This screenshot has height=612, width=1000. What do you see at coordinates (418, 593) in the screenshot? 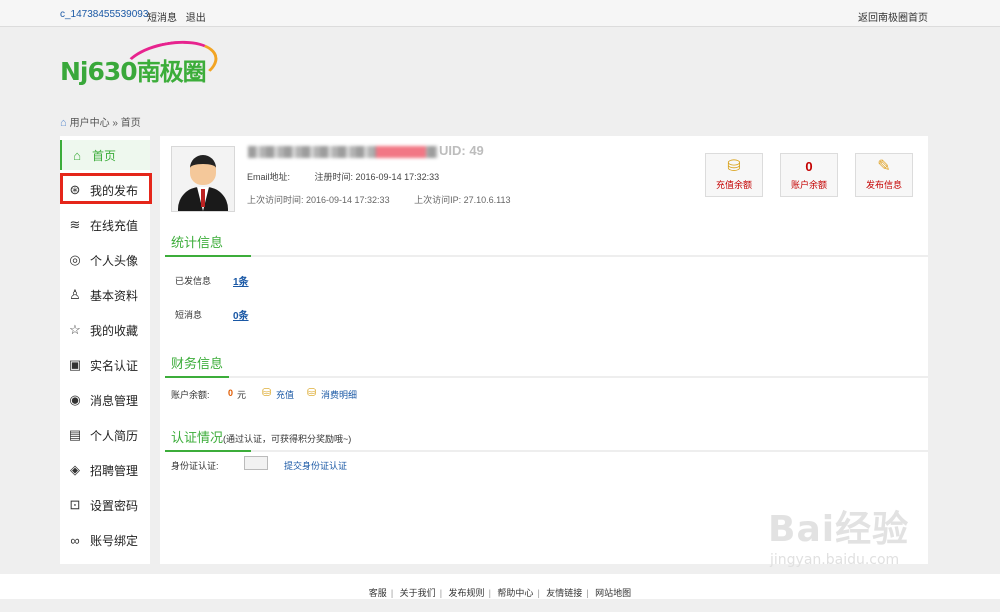
I see `footer-link-about: 关于我们` at bounding box center [418, 593].